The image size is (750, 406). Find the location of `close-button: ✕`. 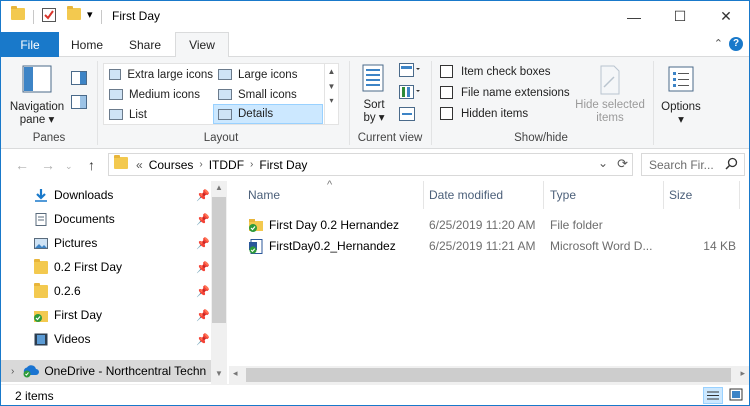

close-button: ✕ is located at coordinates (726, 16).